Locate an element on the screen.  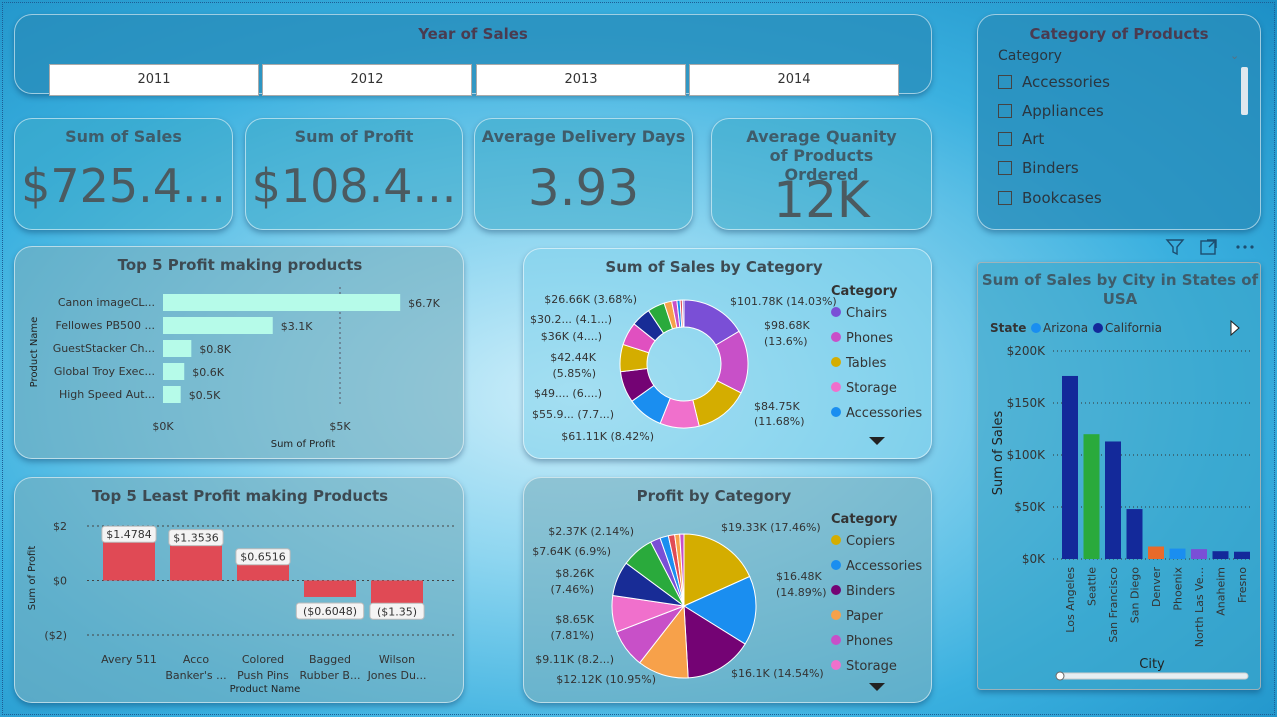
slicer-scrollbar is located at coordinates (1244, 91).